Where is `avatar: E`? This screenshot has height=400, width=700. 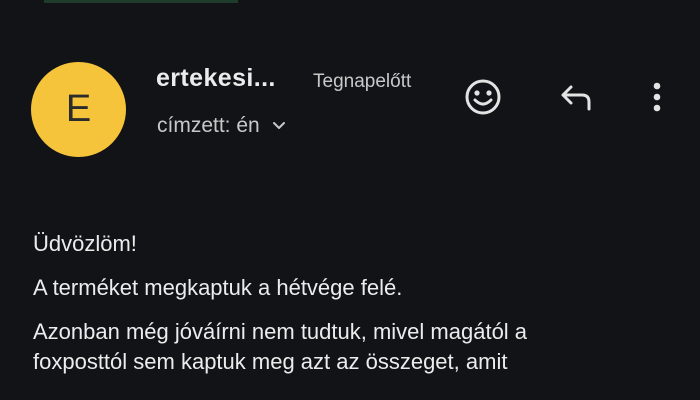 avatar: E is located at coordinates (78, 109).